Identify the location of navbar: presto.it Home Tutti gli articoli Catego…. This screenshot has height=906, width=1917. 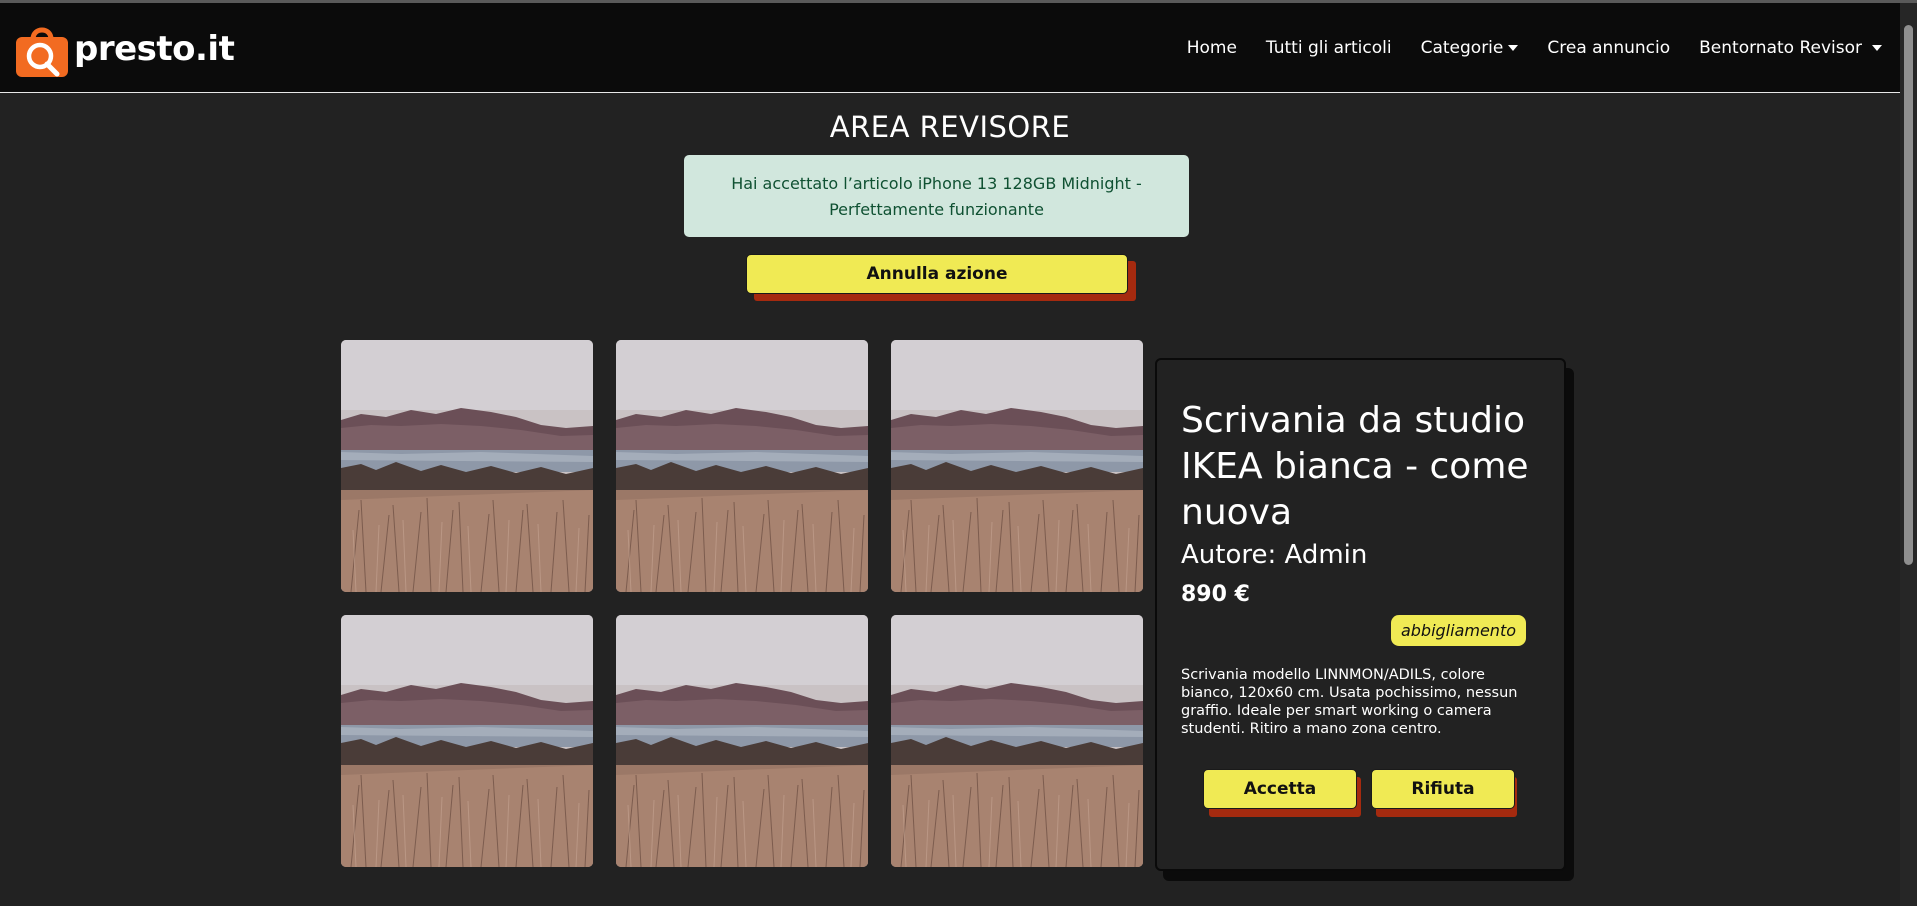
(950, 48).